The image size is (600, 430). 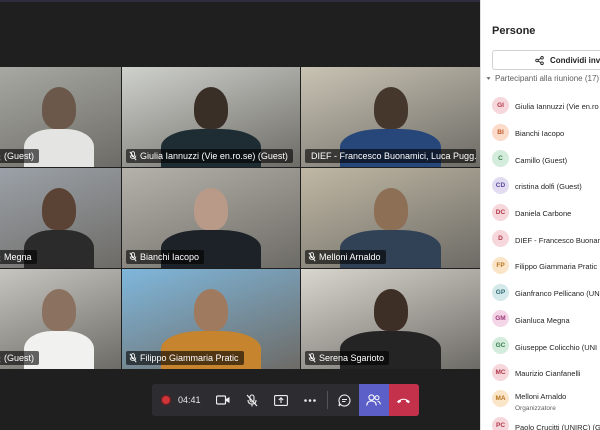 I want to click on participant-row: GM Gianluca Megna, so click(x=546, y=319).